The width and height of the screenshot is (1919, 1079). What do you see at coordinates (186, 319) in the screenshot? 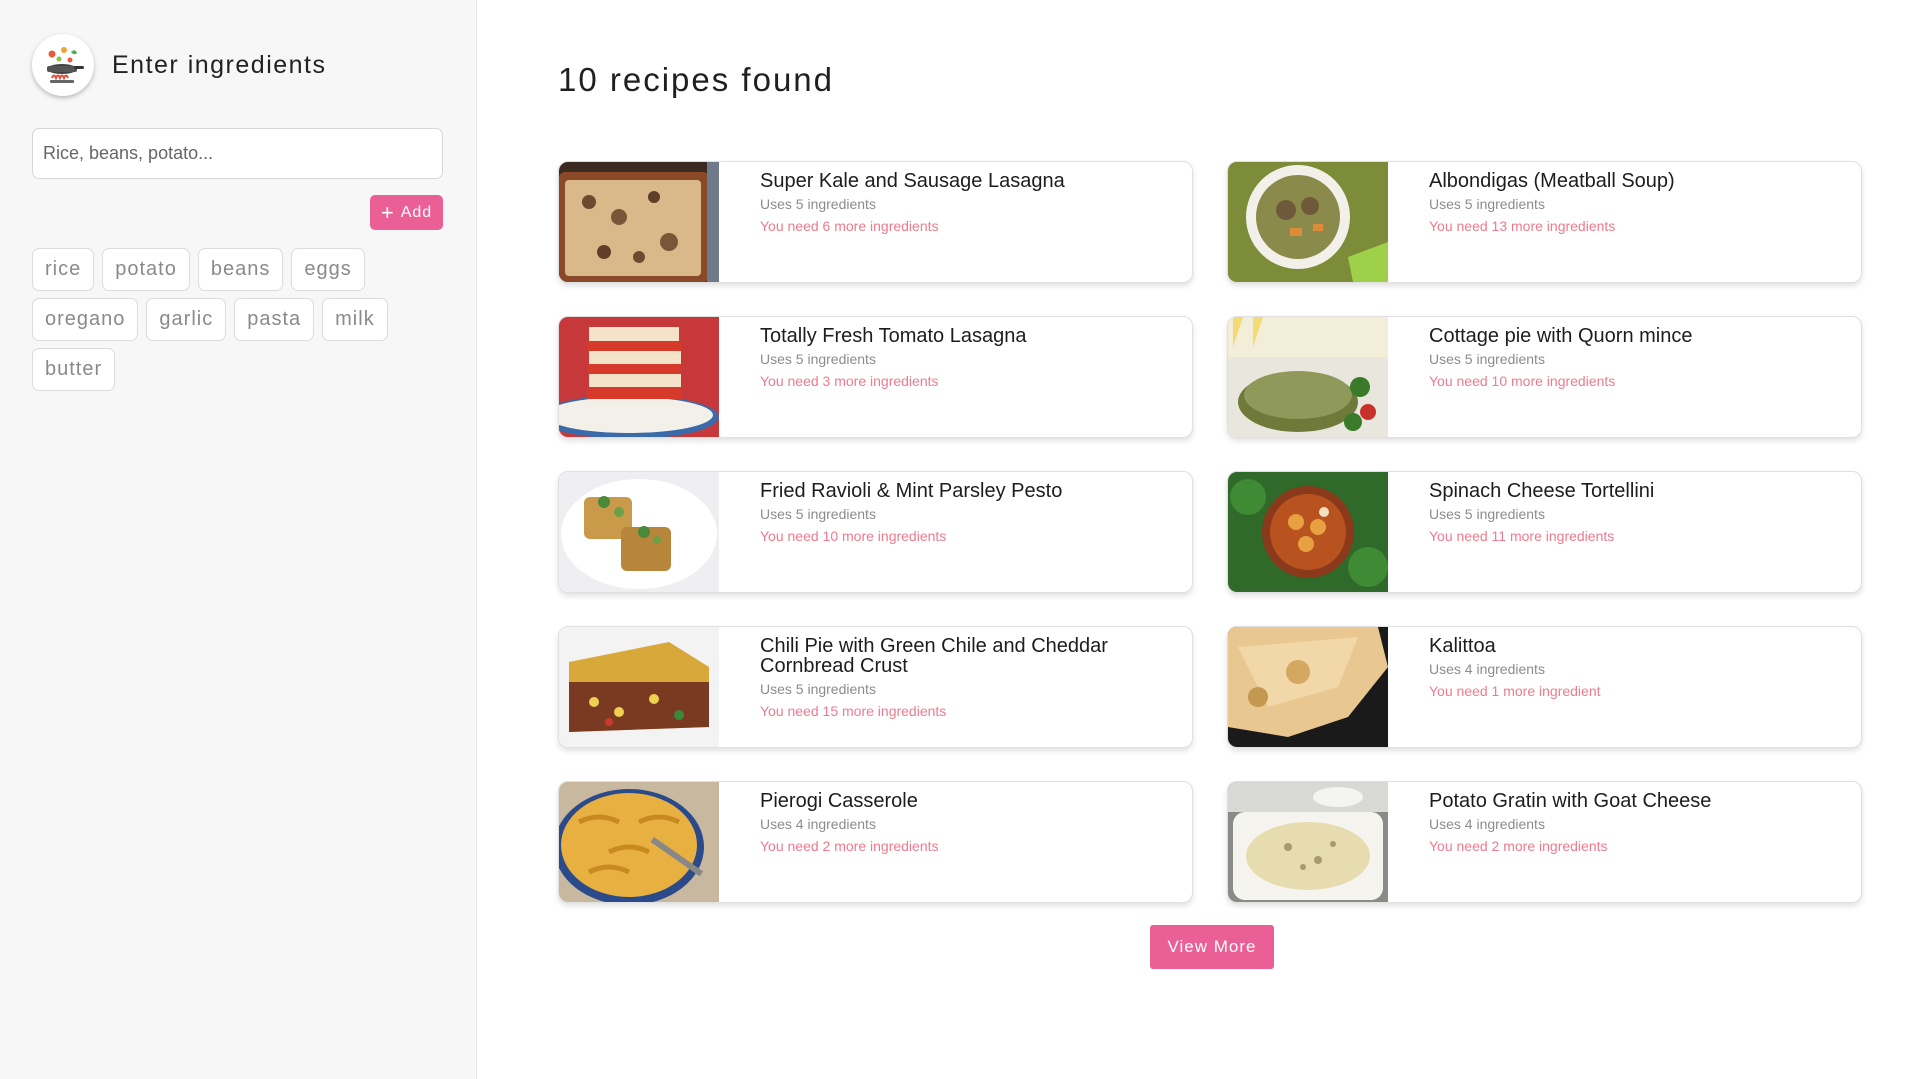
I see `ingredient-chip: garlic` at bounding box center [186, 319].